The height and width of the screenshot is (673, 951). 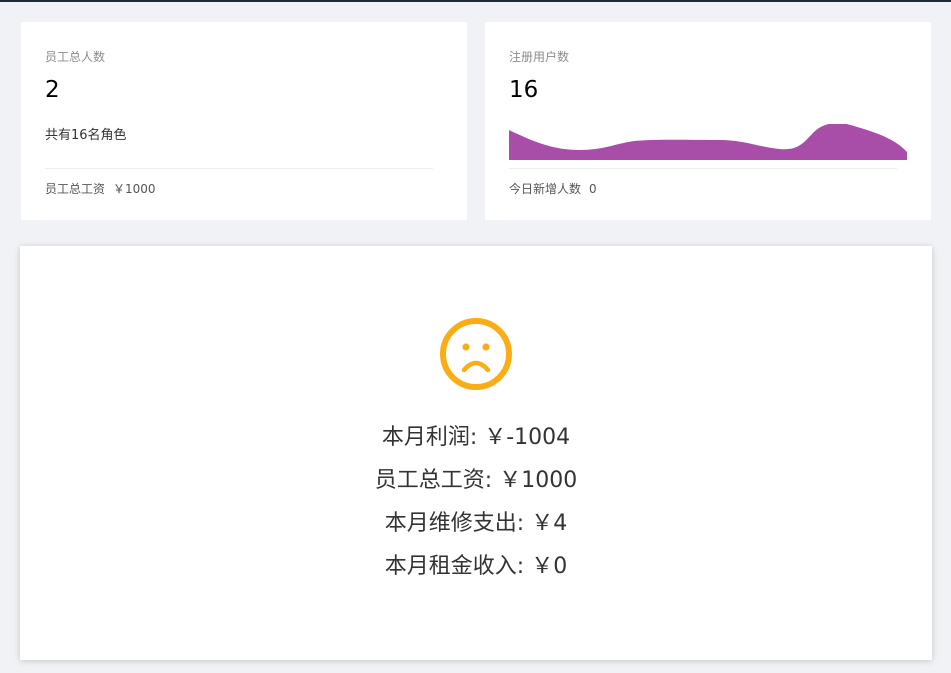 I want to click on employee-count-card: 员工总人数 2 共有16名角色 员工总工资 ￥1000, so click(x=244, y=121).